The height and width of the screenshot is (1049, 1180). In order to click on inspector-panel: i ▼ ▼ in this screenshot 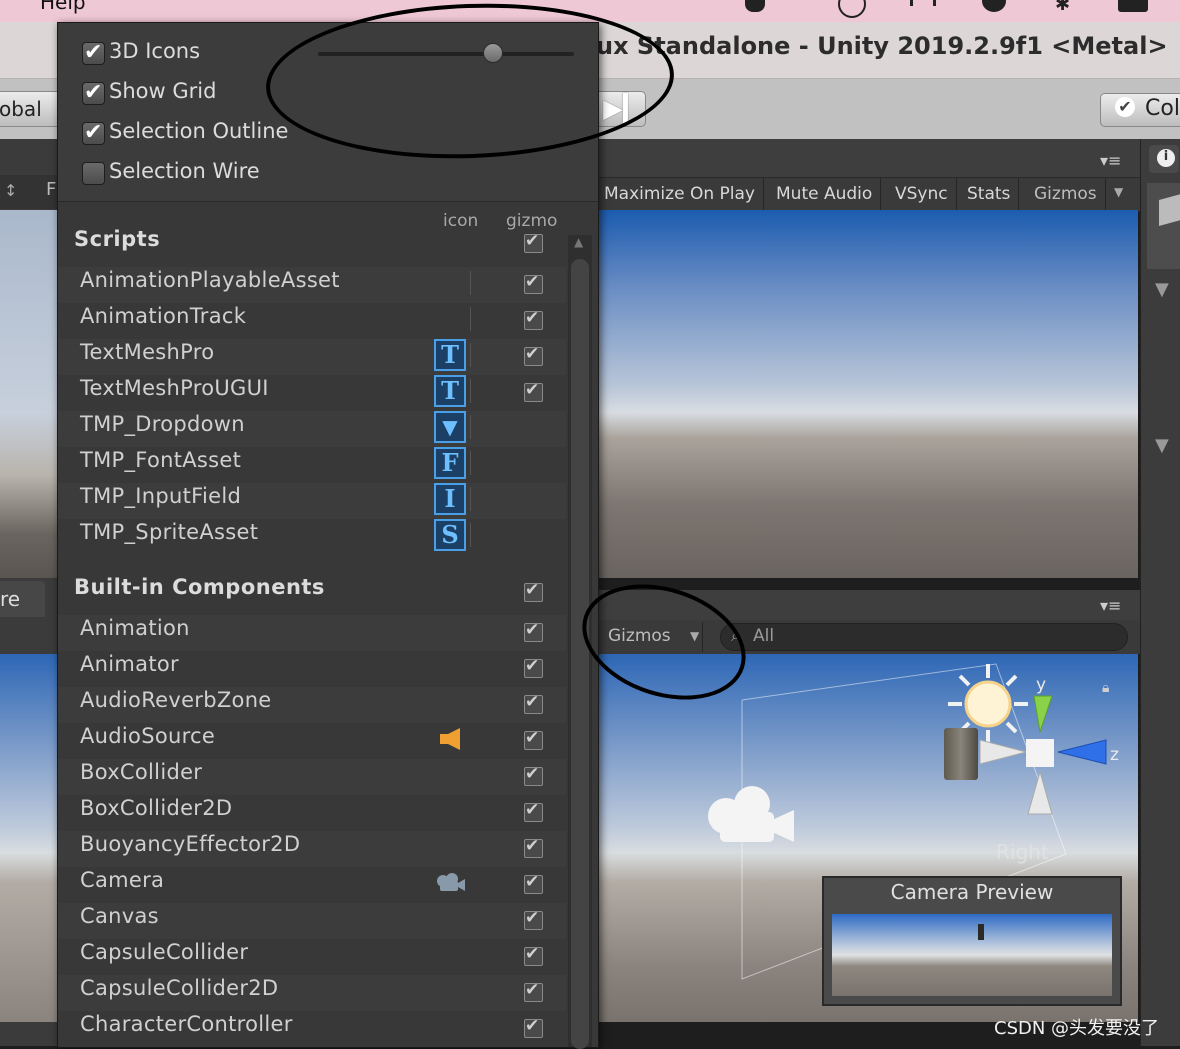, I will do `click(1160, 592)`.